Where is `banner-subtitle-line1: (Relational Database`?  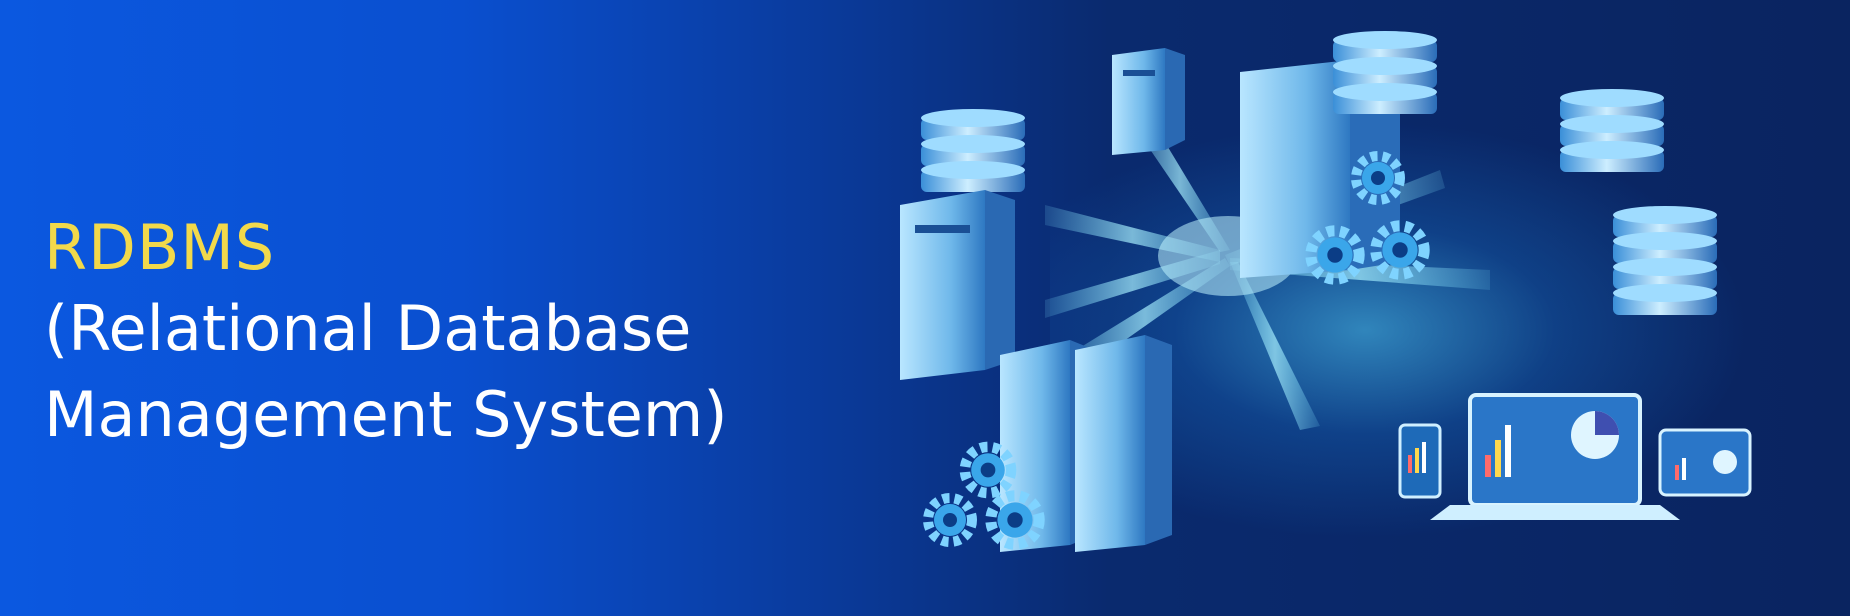 banner-subtitle-line1: (Relational Database is located at coordinates (368, 328).